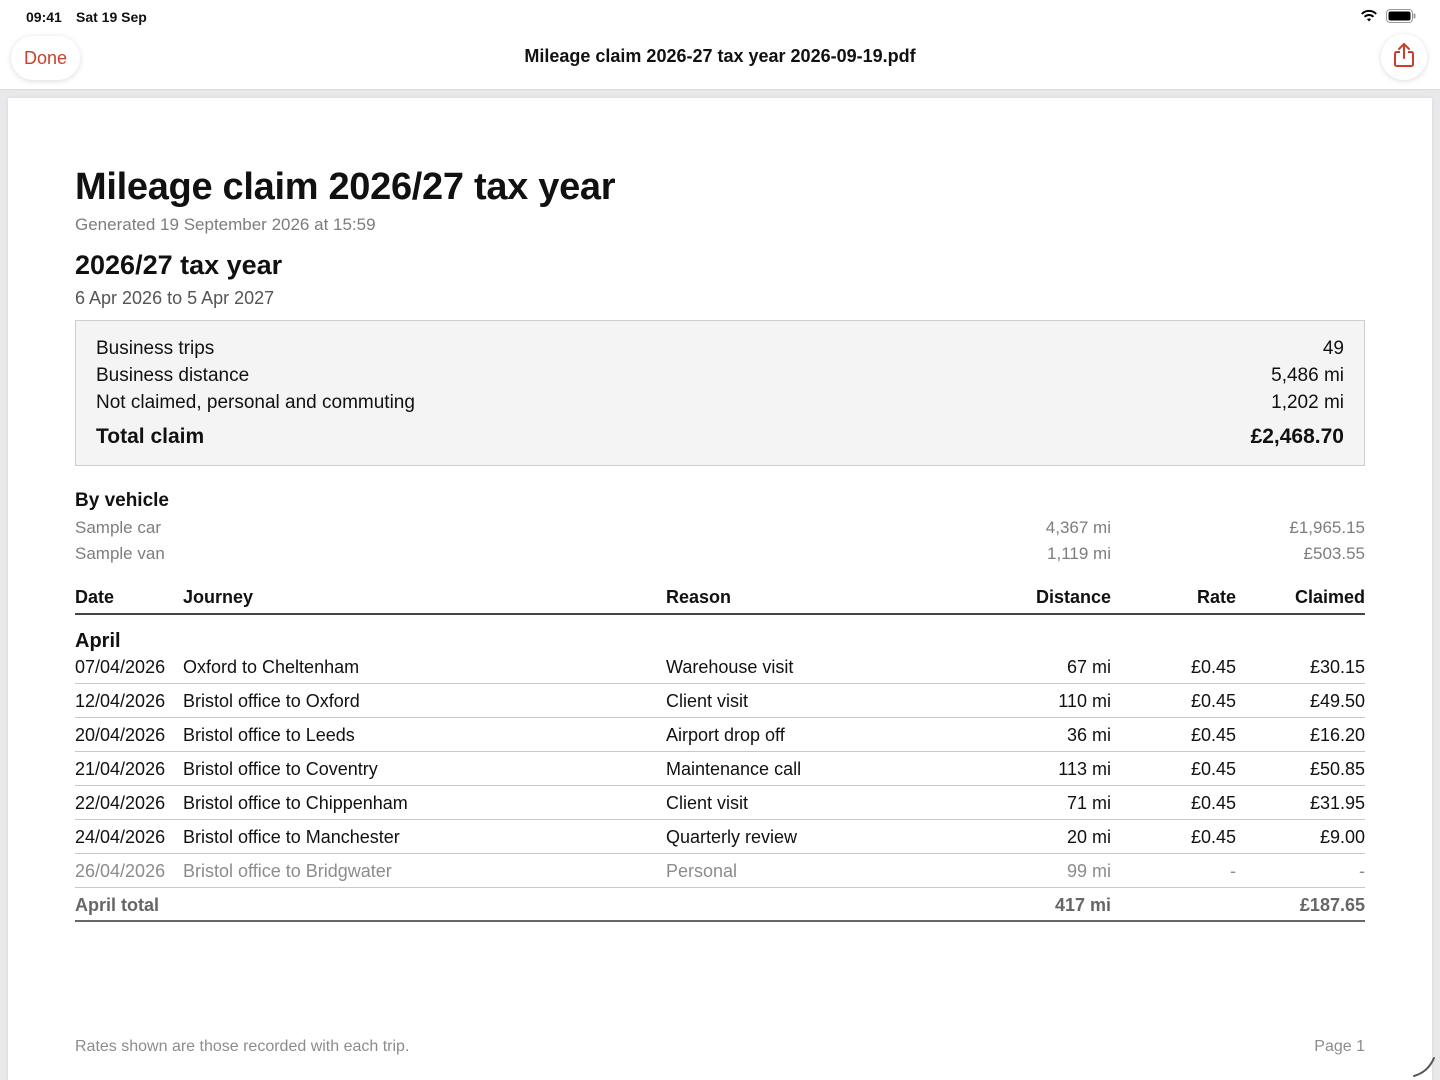  I want to click on column-header-journey: Journey, so click(218, 597).